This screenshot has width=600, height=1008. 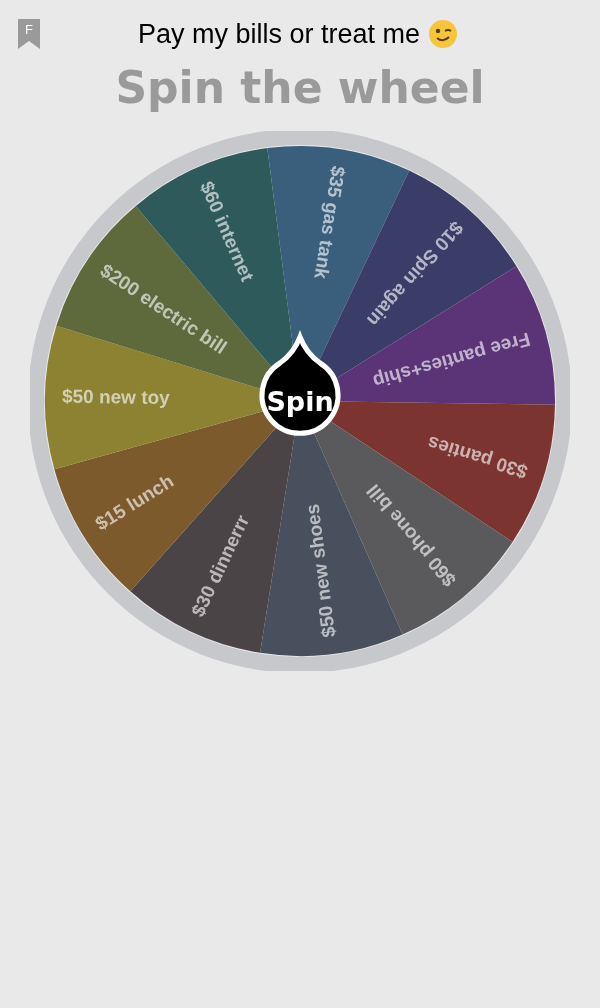 What do you see at coordinates (443, 34) in the screenshot?
I see `wink-face-icon` at bounding box center [443, 34].